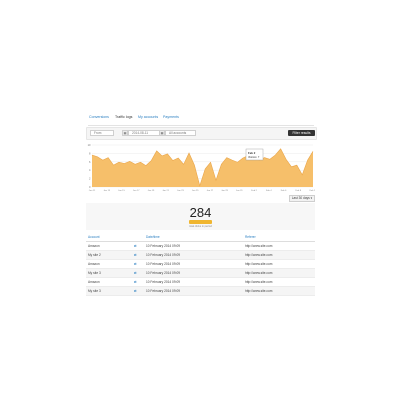 The image size is (400, 400). Describe the element at coordinates (210, 191) in the screenshot. I see `x-tick-label: Jan 27` at that location.